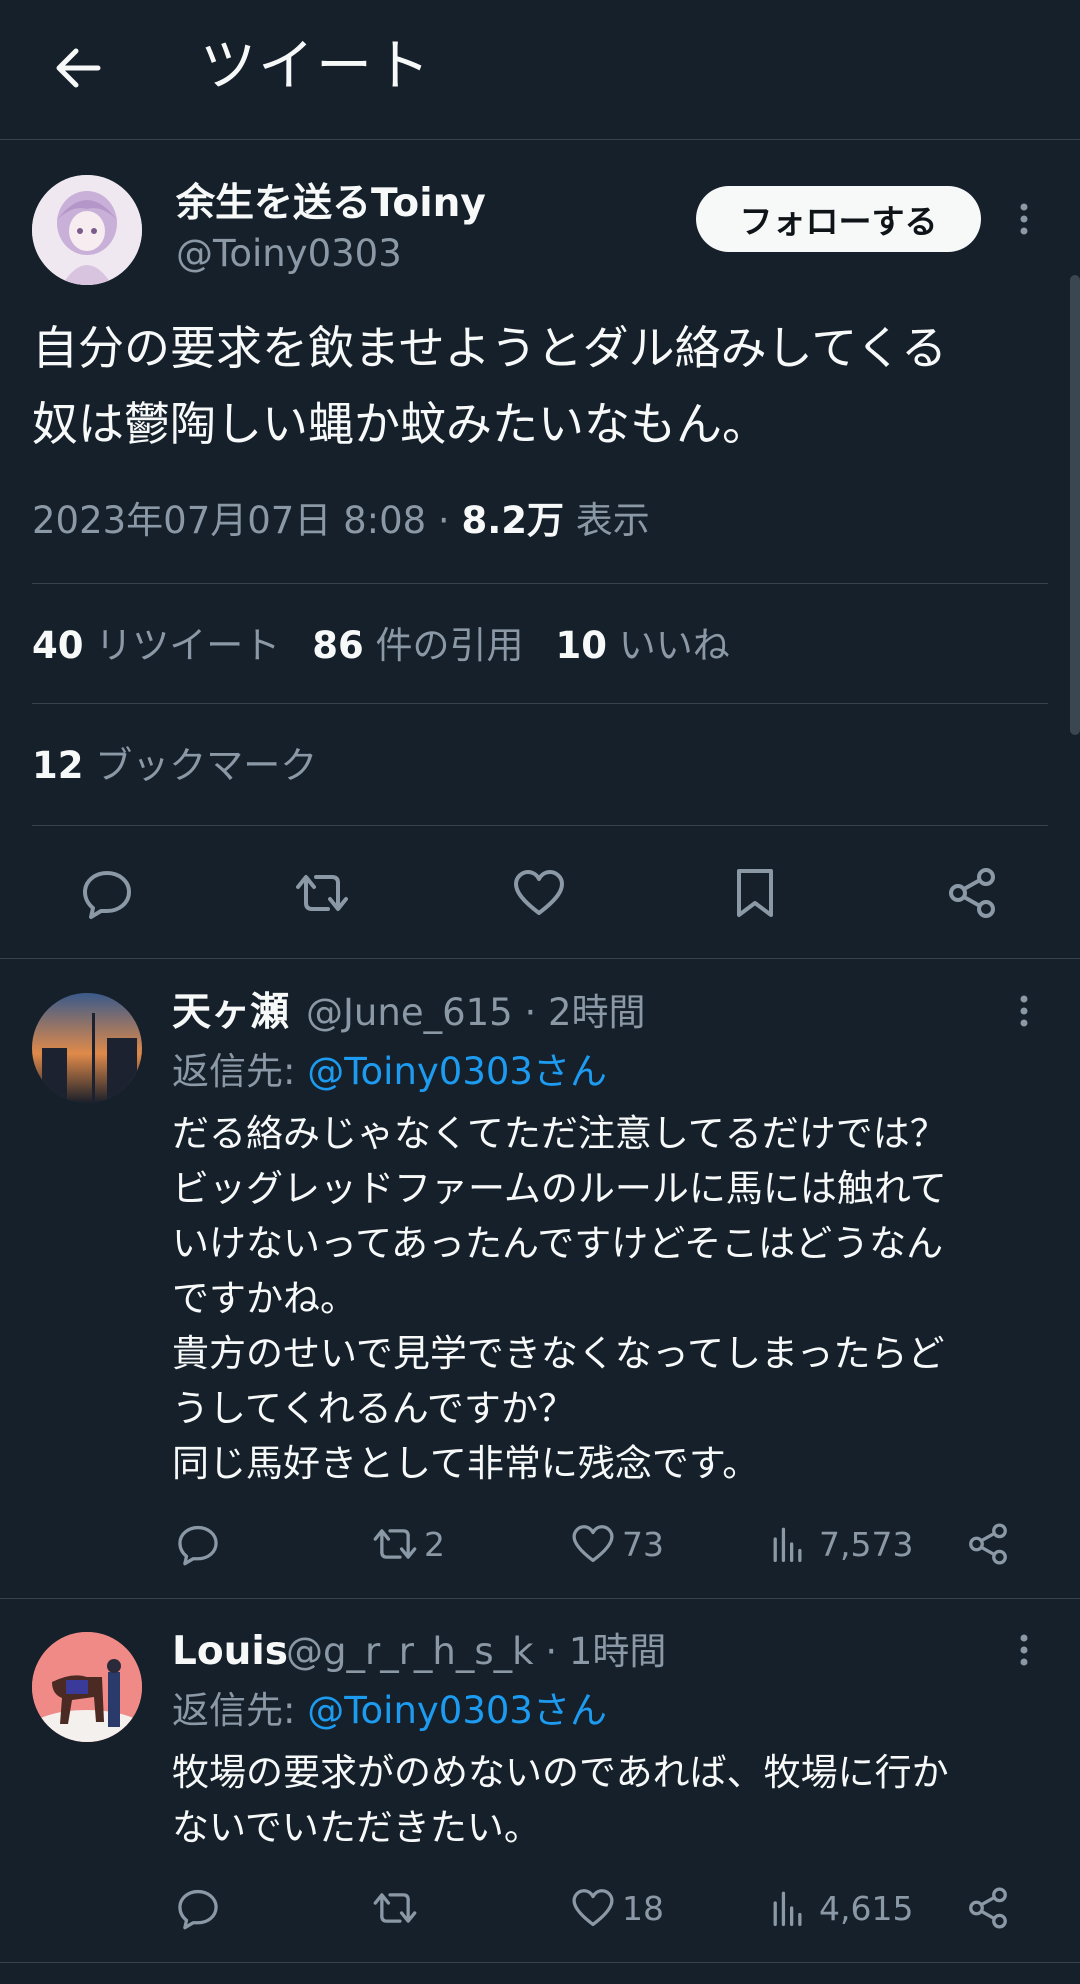 This screenshot has height=1984, width=1080. Describe the element at coordinates (476, 1652) in the screenshot. I see `reply-handle-time: @g_r_r_h_s_k · 1時間` at that location.